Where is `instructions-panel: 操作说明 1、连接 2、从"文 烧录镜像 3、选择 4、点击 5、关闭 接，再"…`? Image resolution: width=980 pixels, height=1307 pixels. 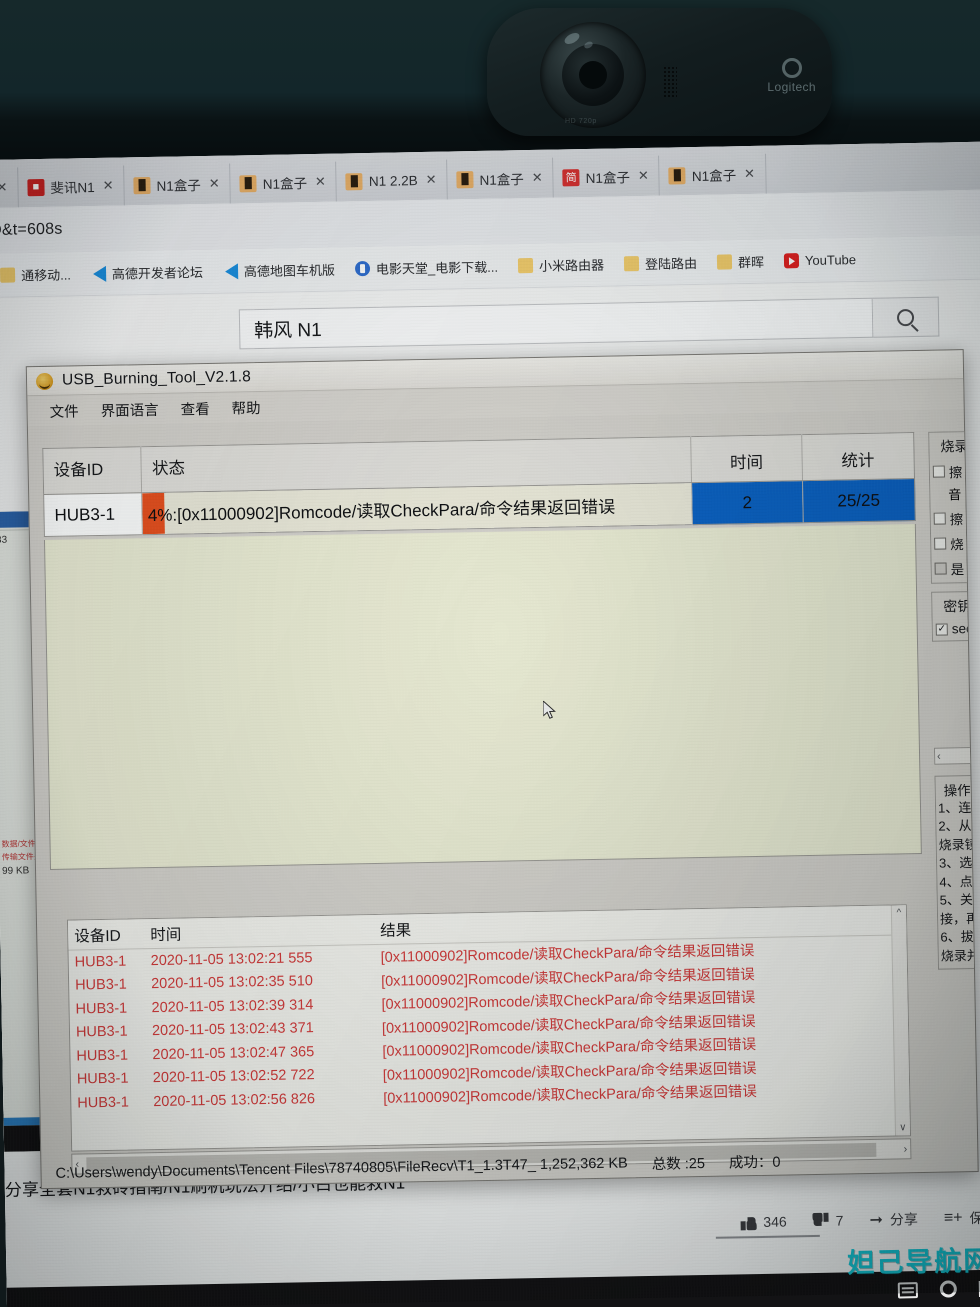
instructions-panel: 操作说明 1、连接 2、从"文 烧录镜像 3、选择 4、点击 5、关闭 接，再"… is located at coordinates (956, 872).